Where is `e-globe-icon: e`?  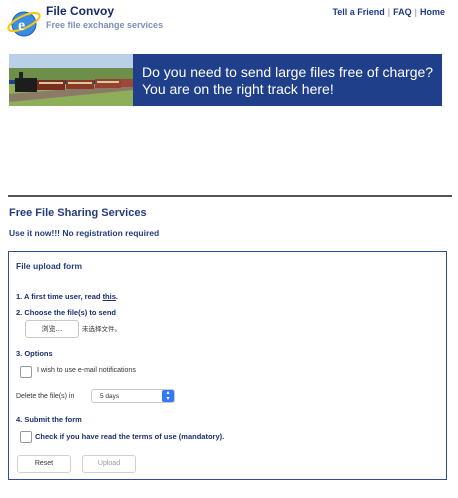 e-globe-icon: e is located at coordinates (24, 24).